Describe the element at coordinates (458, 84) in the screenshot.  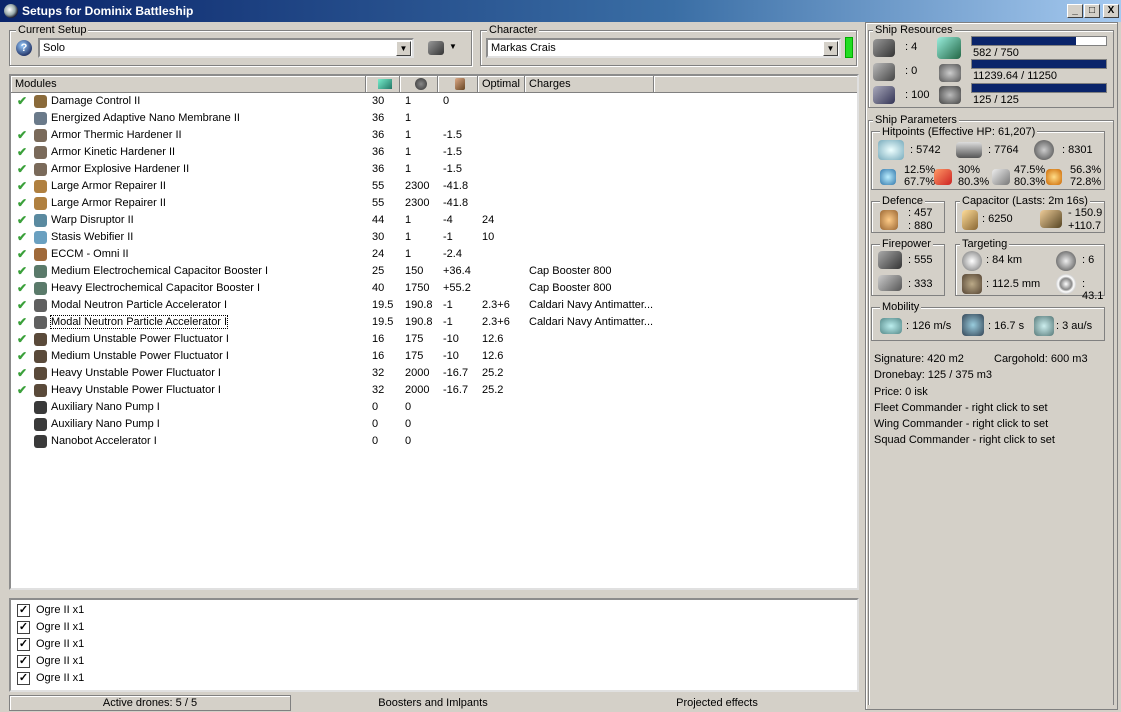
I see `col-capacitor-header` at that location.